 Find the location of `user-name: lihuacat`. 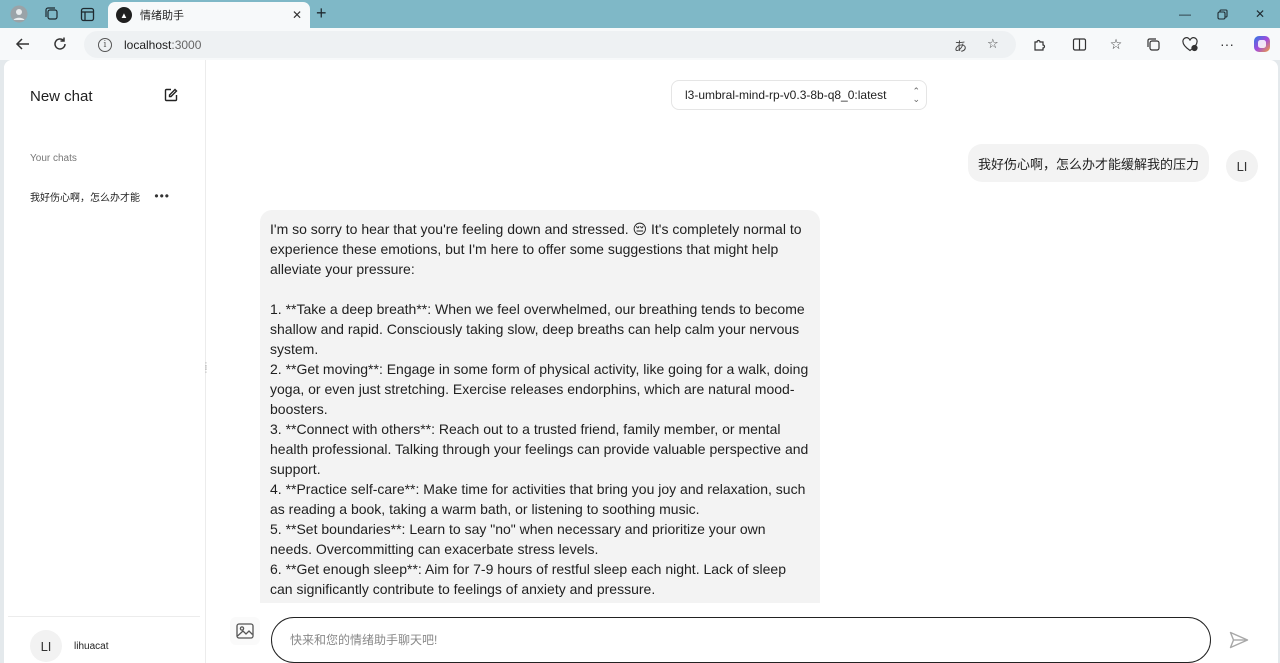

user-name: lihuacat is located at coordinates (91, 646).